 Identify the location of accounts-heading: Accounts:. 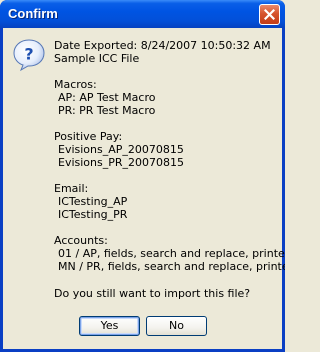
(81, 240).